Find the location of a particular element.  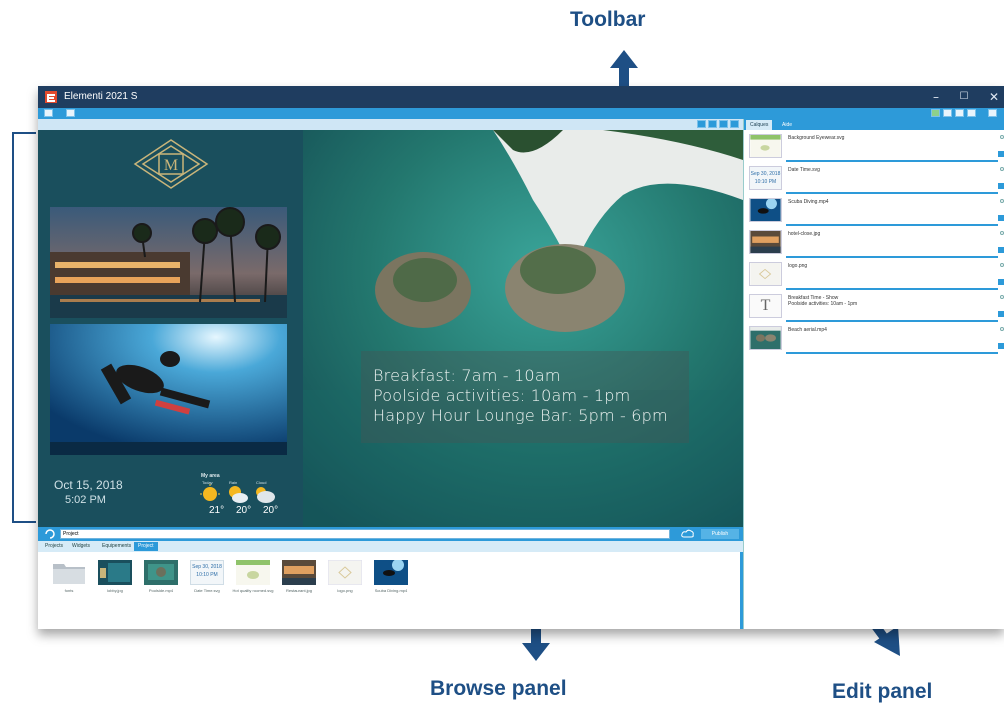

schedule-line: Poolside activities: 10am - 1pm is located at coordinates (502, 395).